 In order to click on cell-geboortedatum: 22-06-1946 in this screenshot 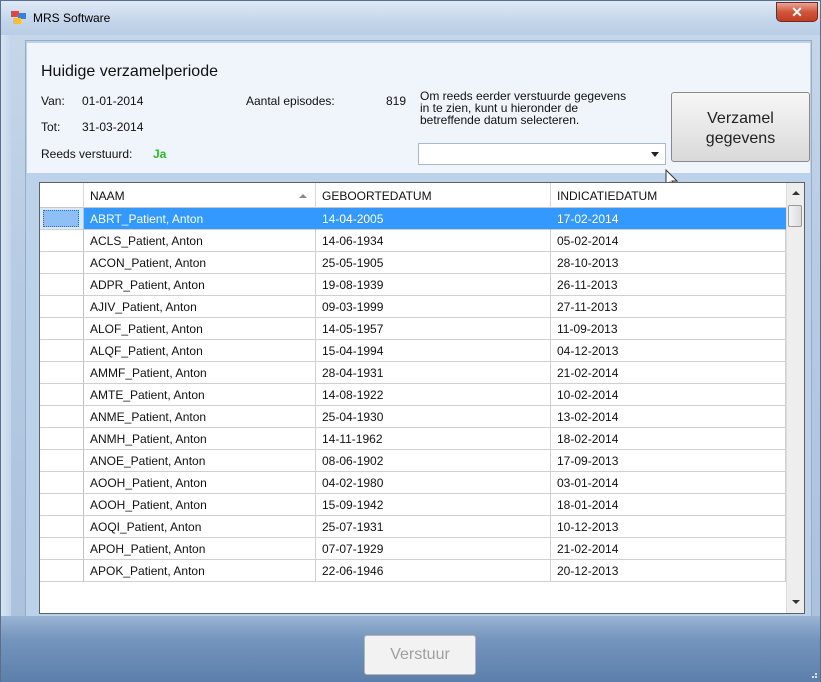, I will do `click(433, 571)`.